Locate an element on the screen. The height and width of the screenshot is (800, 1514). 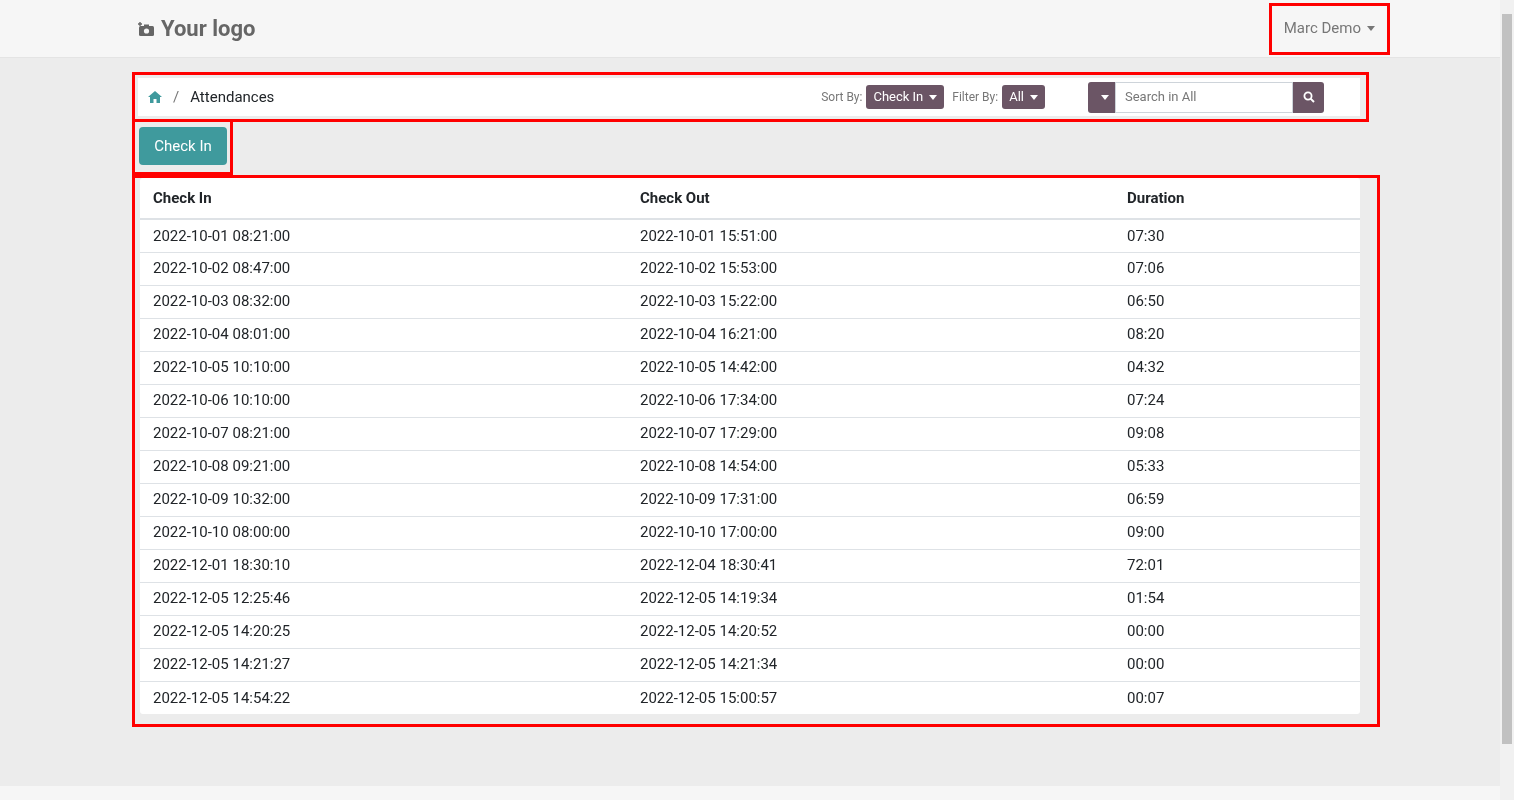
table-cell: 2022-10-02 15:53:00 is located at coordinates (870, 268).